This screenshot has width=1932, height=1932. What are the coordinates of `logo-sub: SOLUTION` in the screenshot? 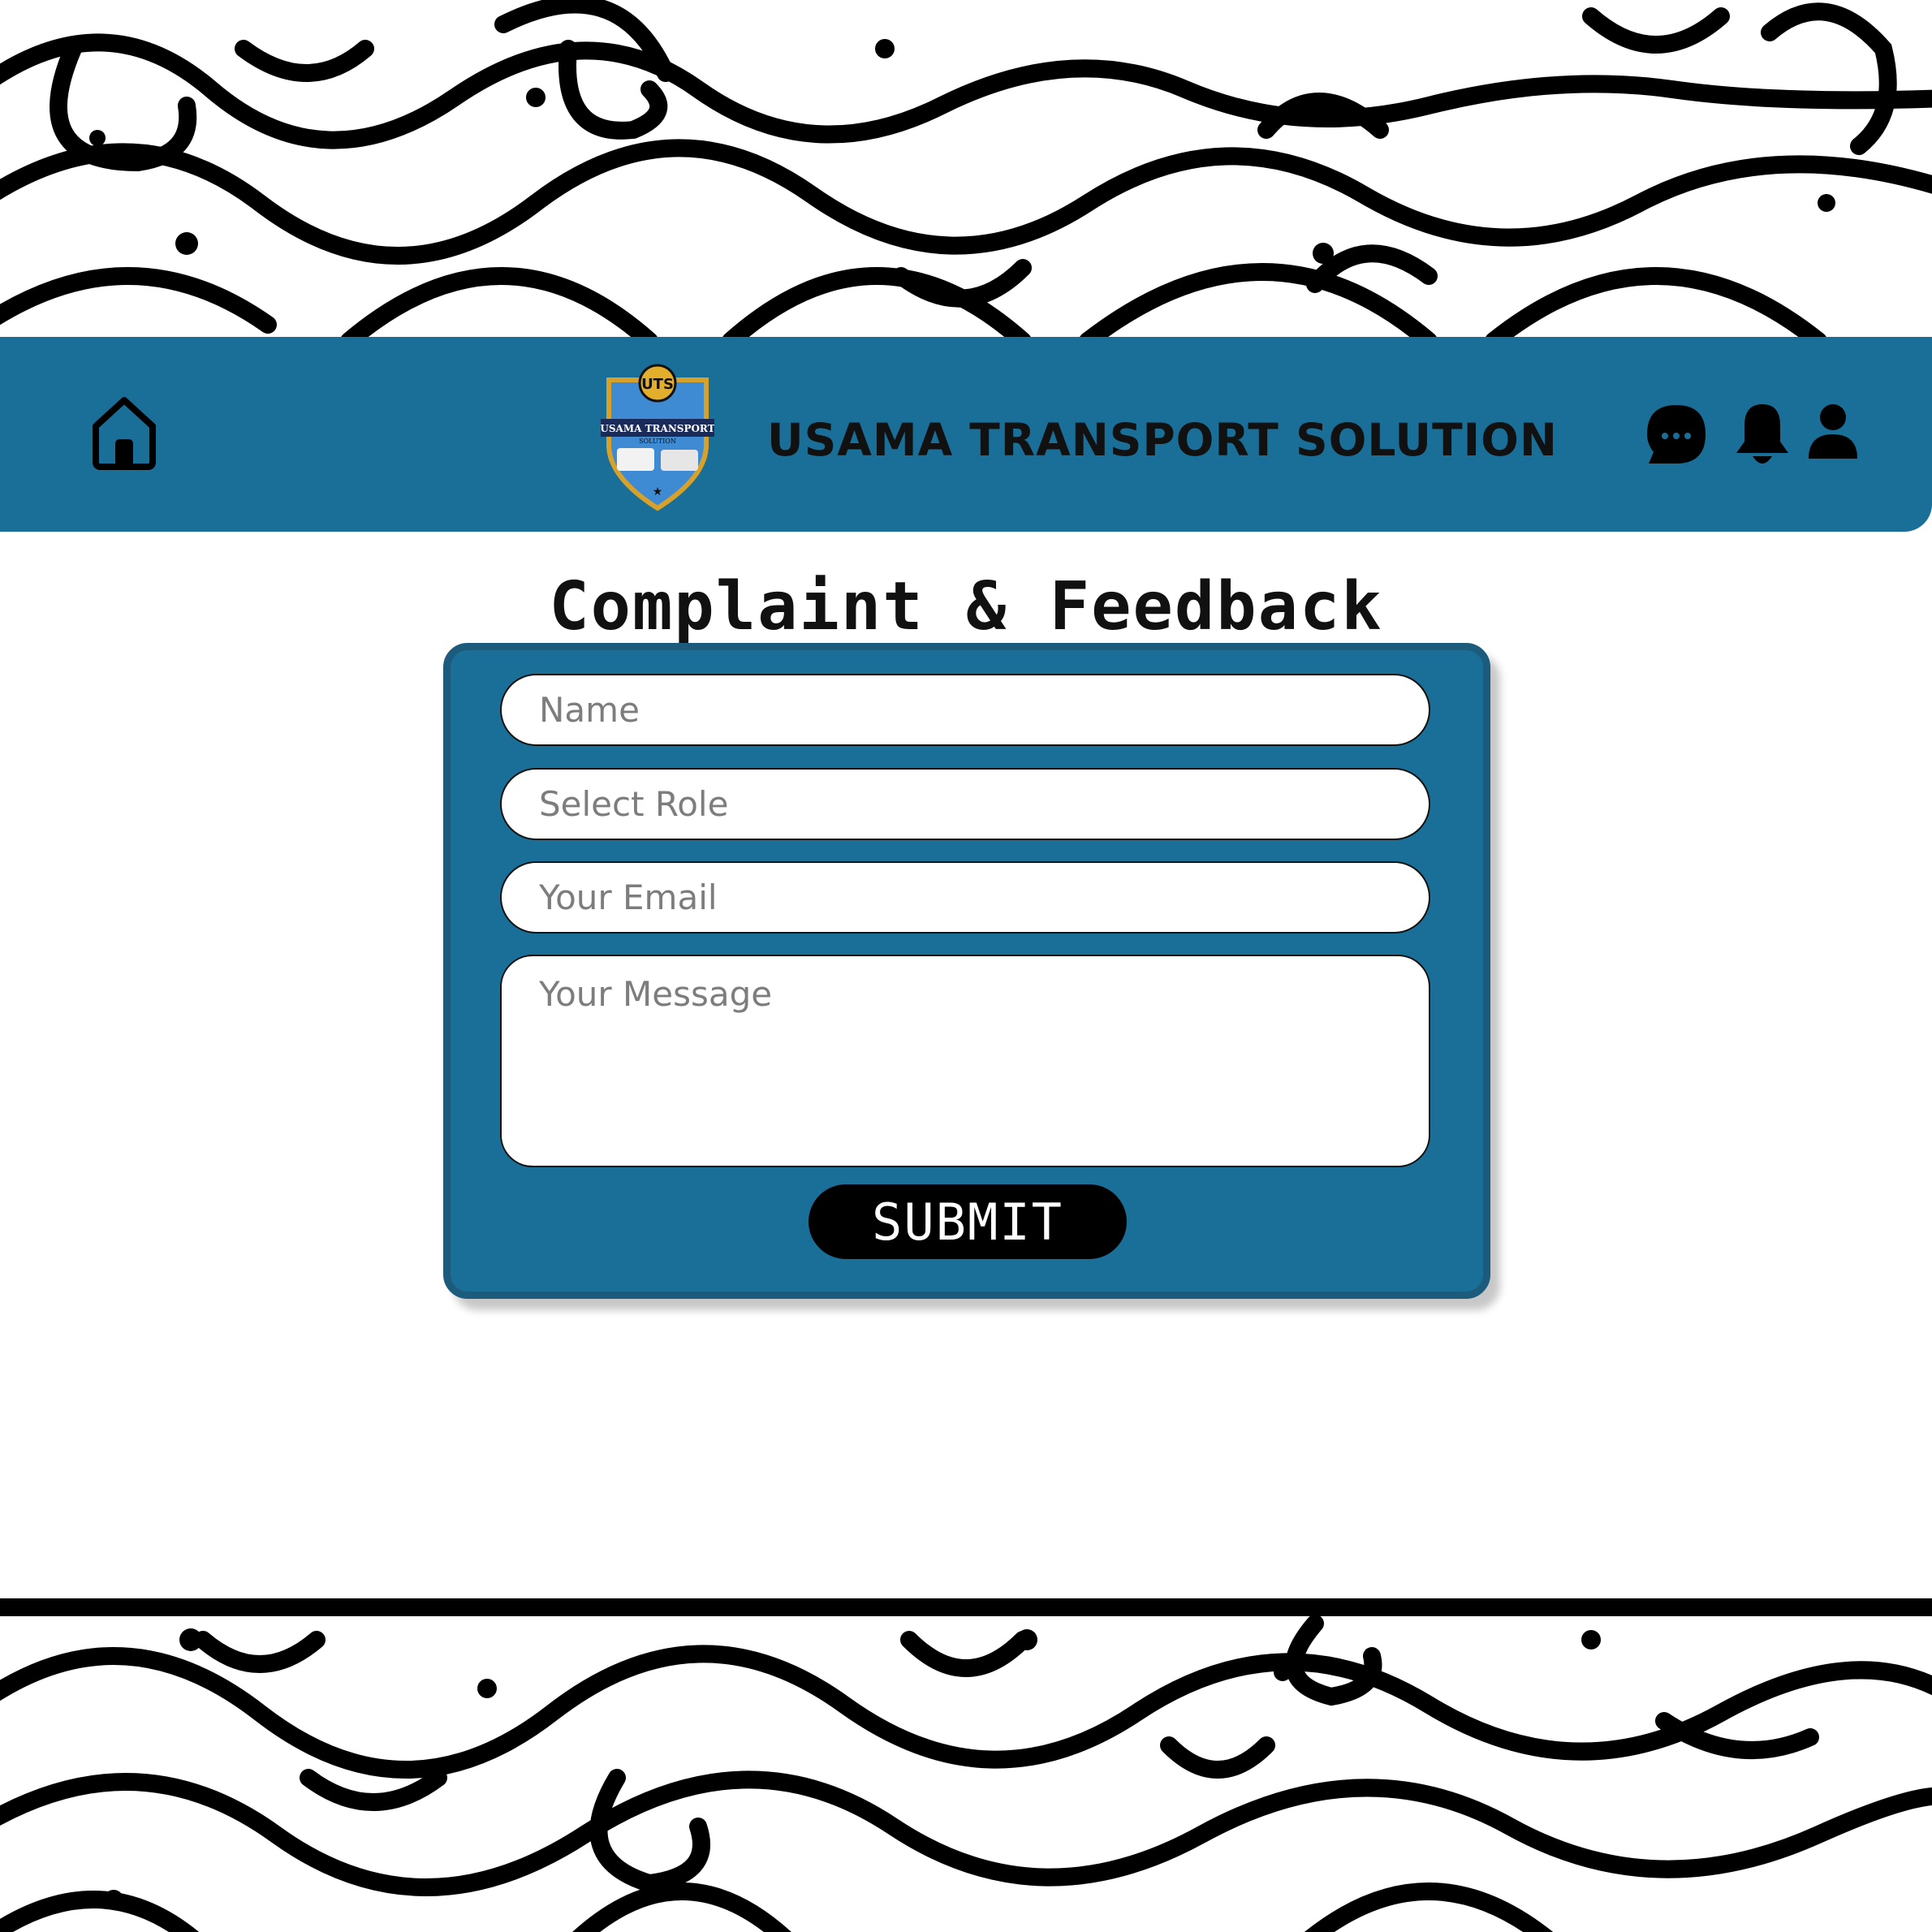 It's located at (657, 441).